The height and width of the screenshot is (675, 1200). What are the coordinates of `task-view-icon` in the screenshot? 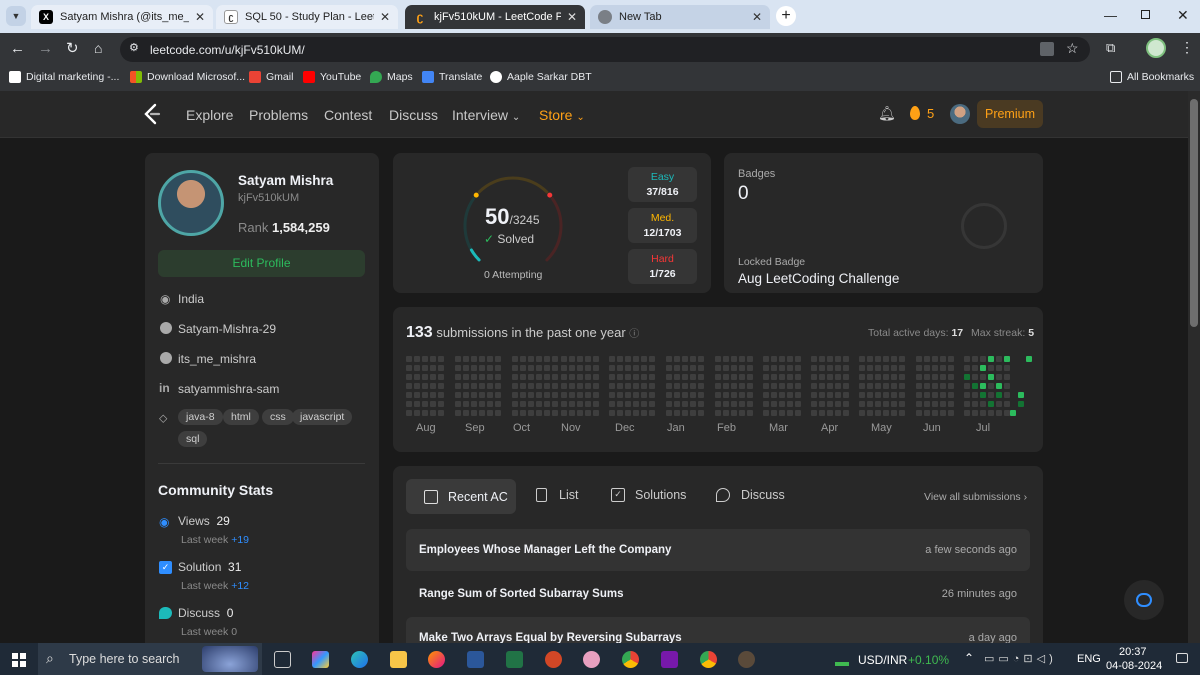 It's located at (282, 659).